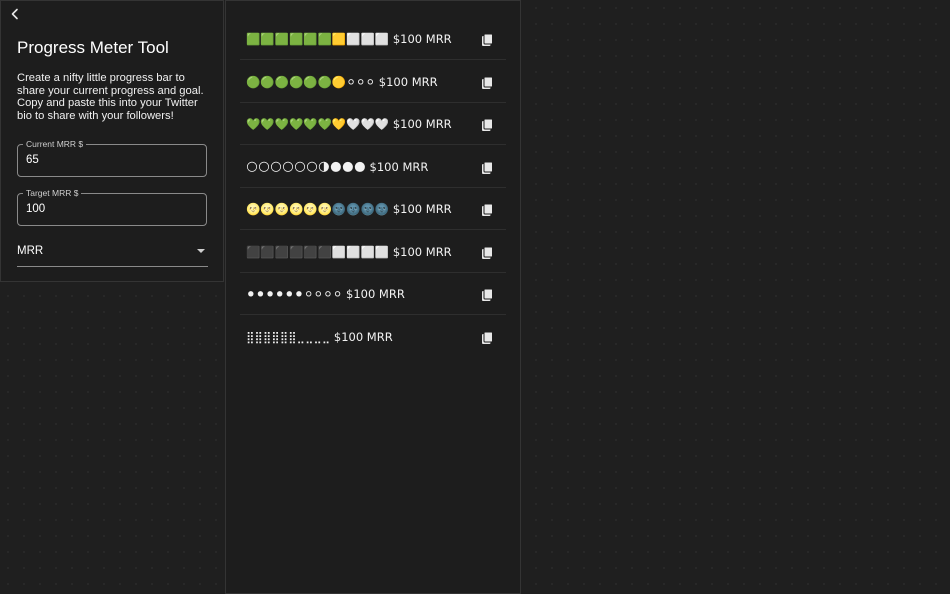 This screenshot has height=594, width=950. Describe the element at coordinates (52, 193) in the screenshot. I see `target-mrr-label: Target MRR $` at that location.